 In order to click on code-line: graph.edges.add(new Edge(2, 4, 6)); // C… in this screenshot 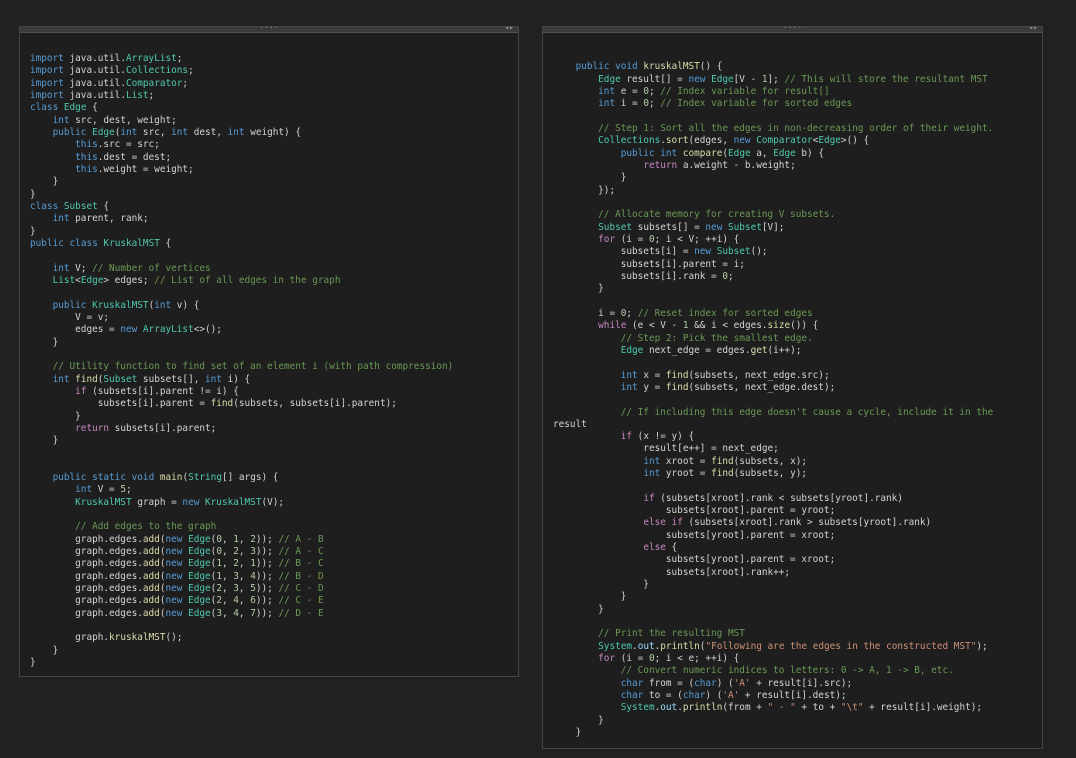, I will do `click(176, 601)`.